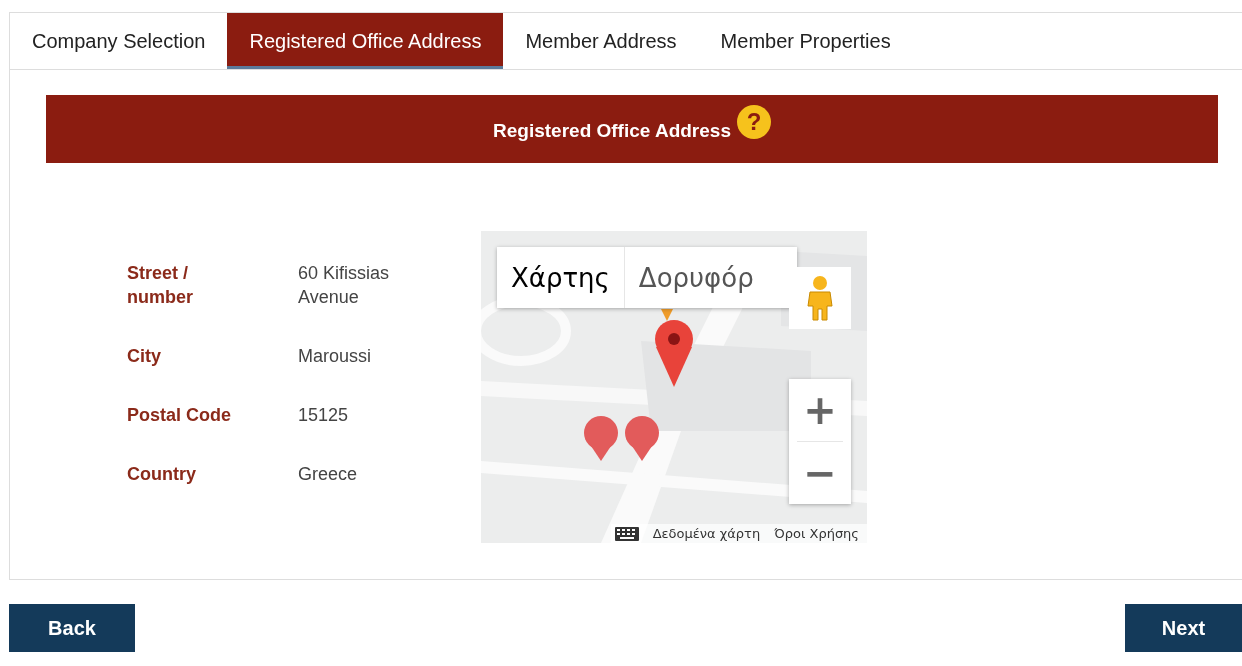 The image size is (1242, 666). I want to click on field-value: 15125, so click(324, 415).